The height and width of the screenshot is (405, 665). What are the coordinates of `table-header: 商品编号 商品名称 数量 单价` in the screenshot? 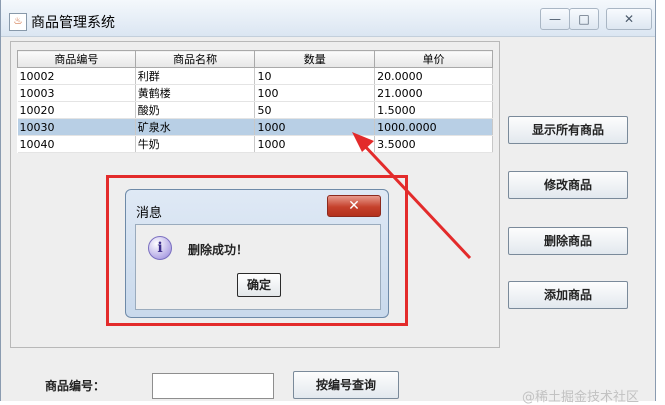 It's located at (255, 59).